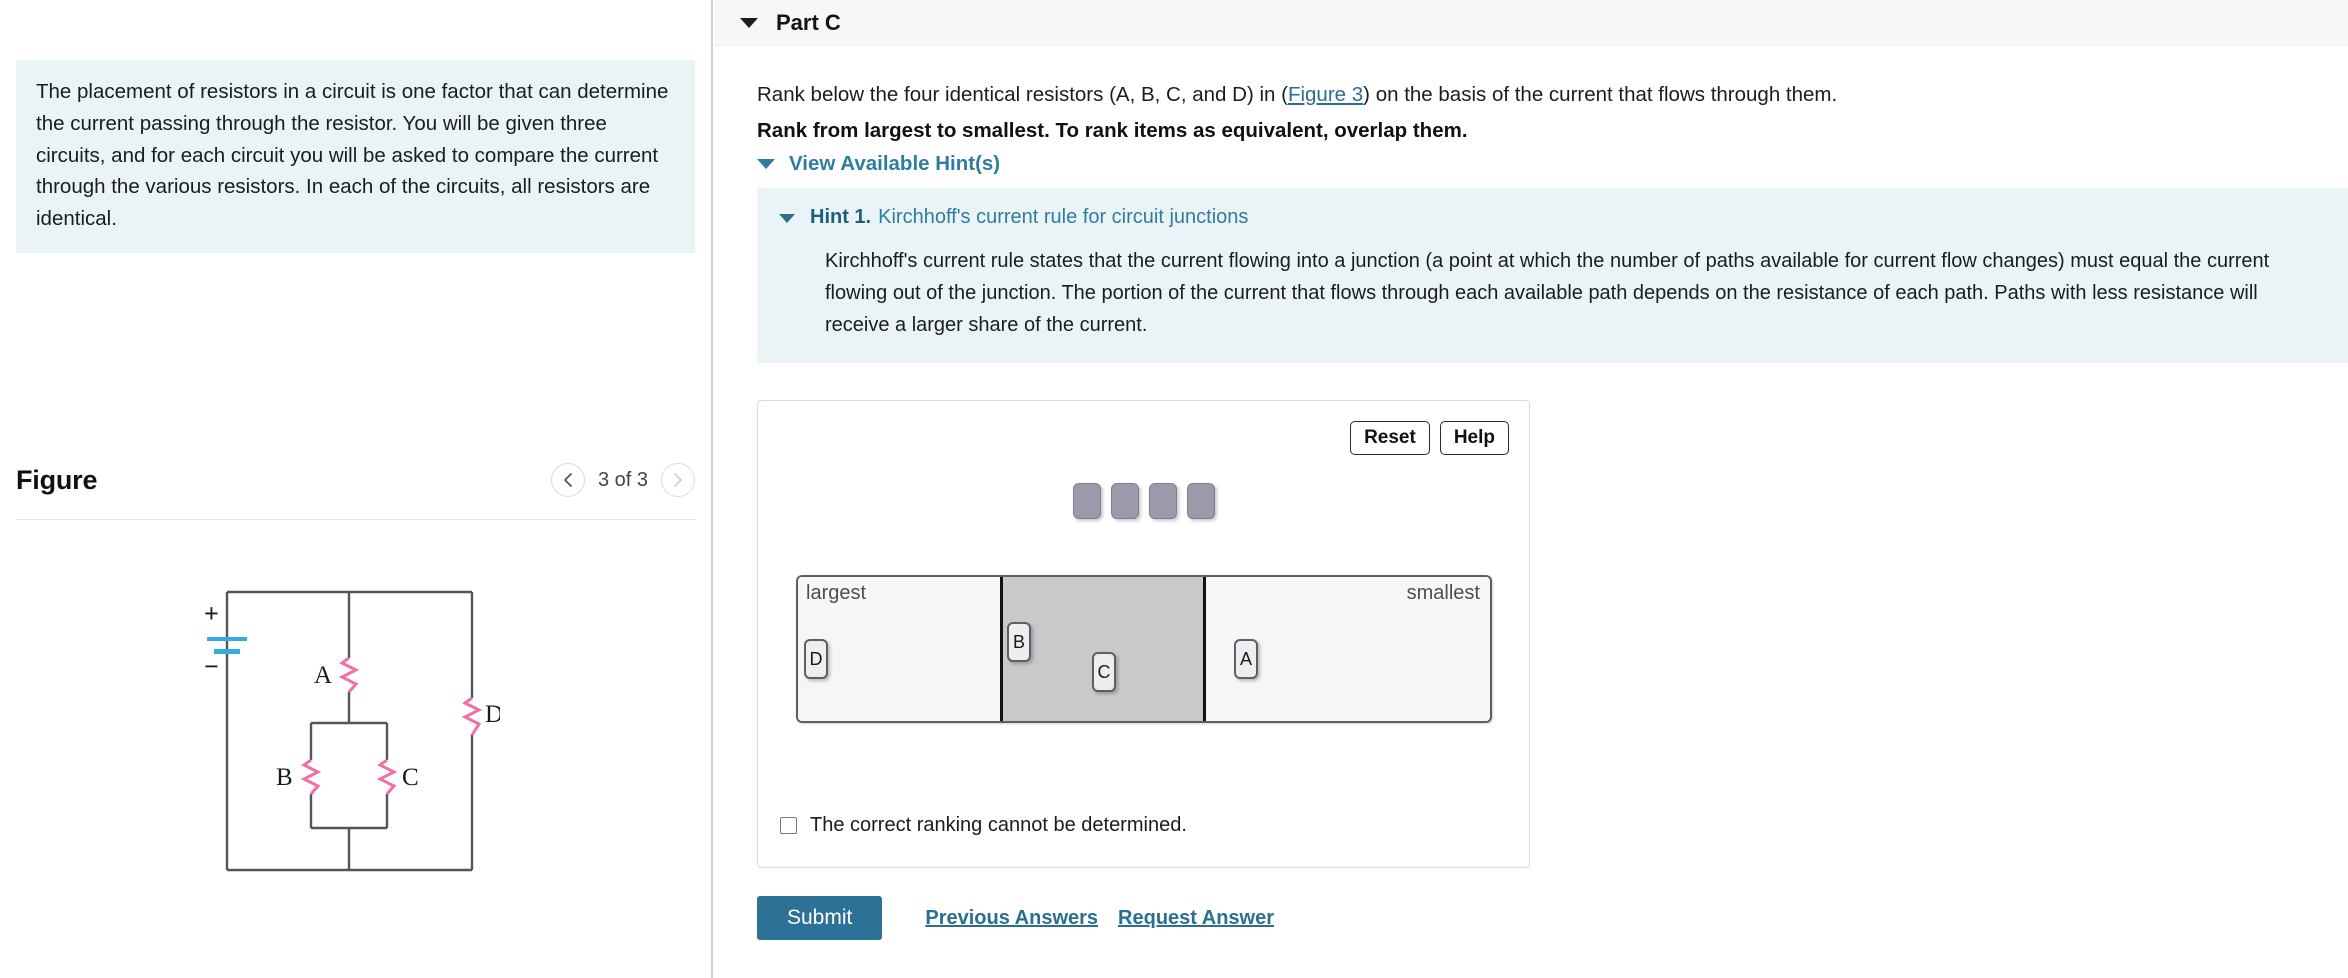 This screenshot has height=978, width=2348. I want to click on hints-caret-icon, so click(766, 164).